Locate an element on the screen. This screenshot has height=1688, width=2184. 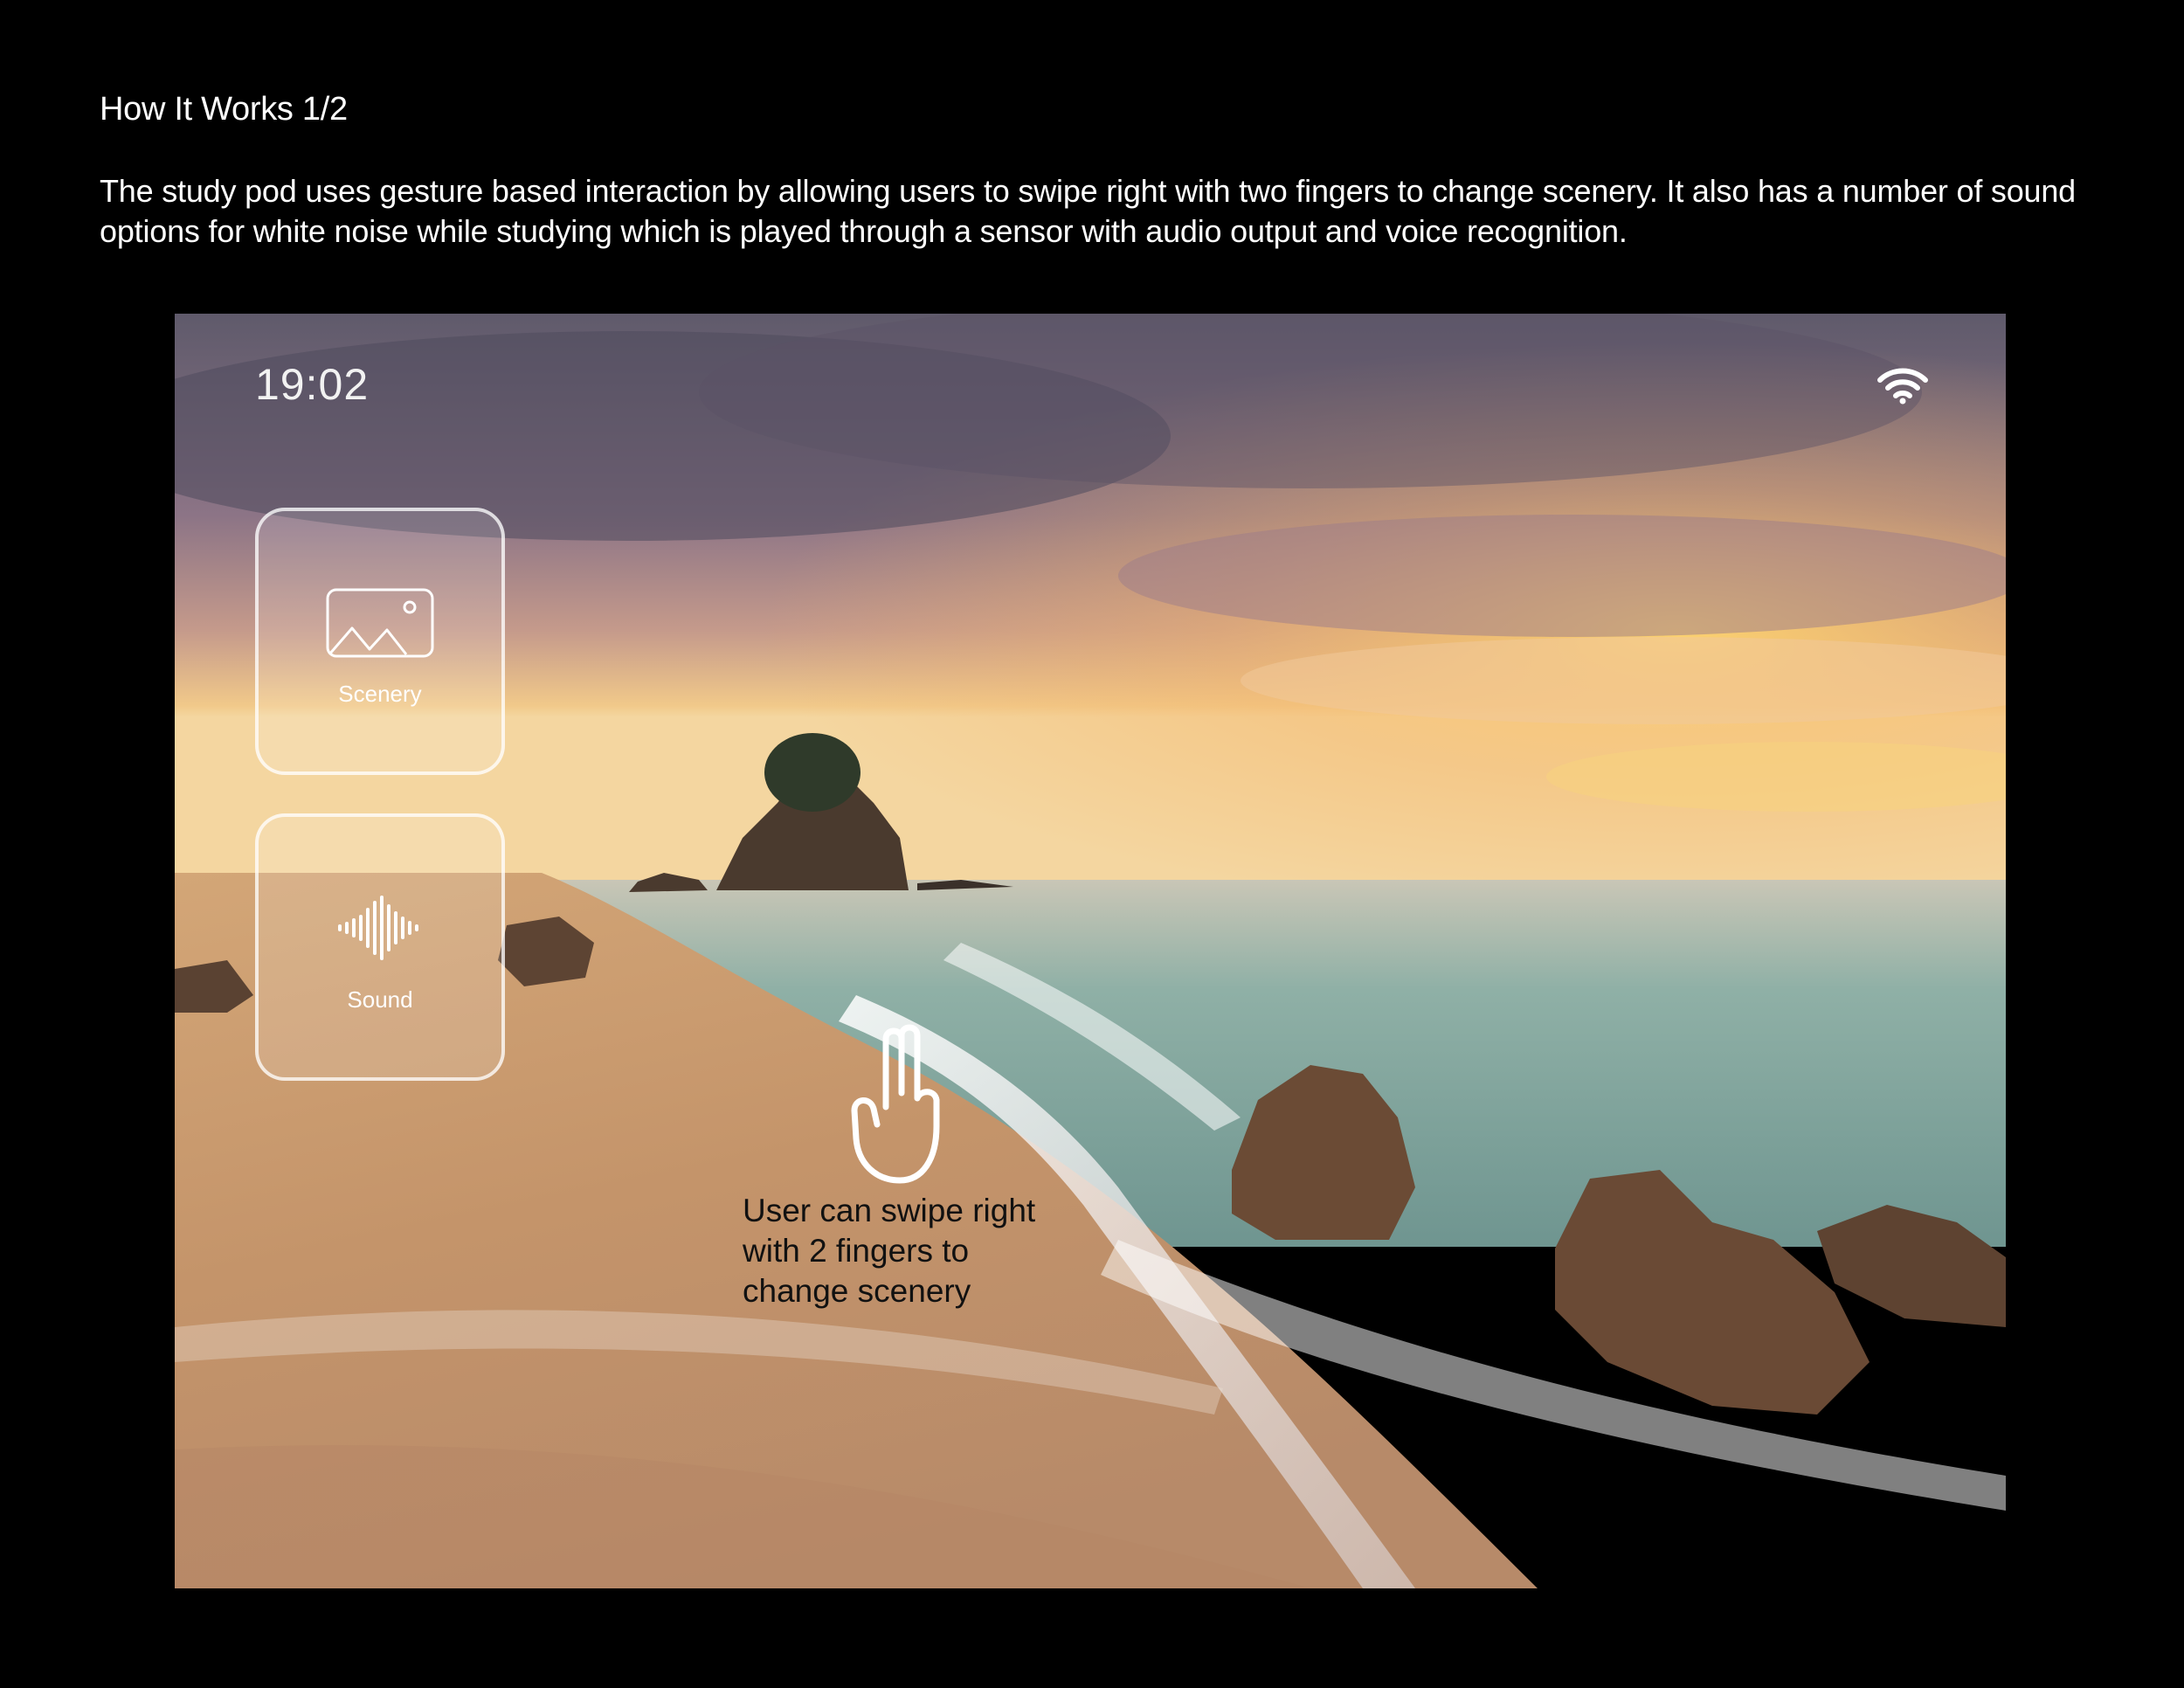
page-title: How It Works 1/2 is located at coordinates (224, 109).